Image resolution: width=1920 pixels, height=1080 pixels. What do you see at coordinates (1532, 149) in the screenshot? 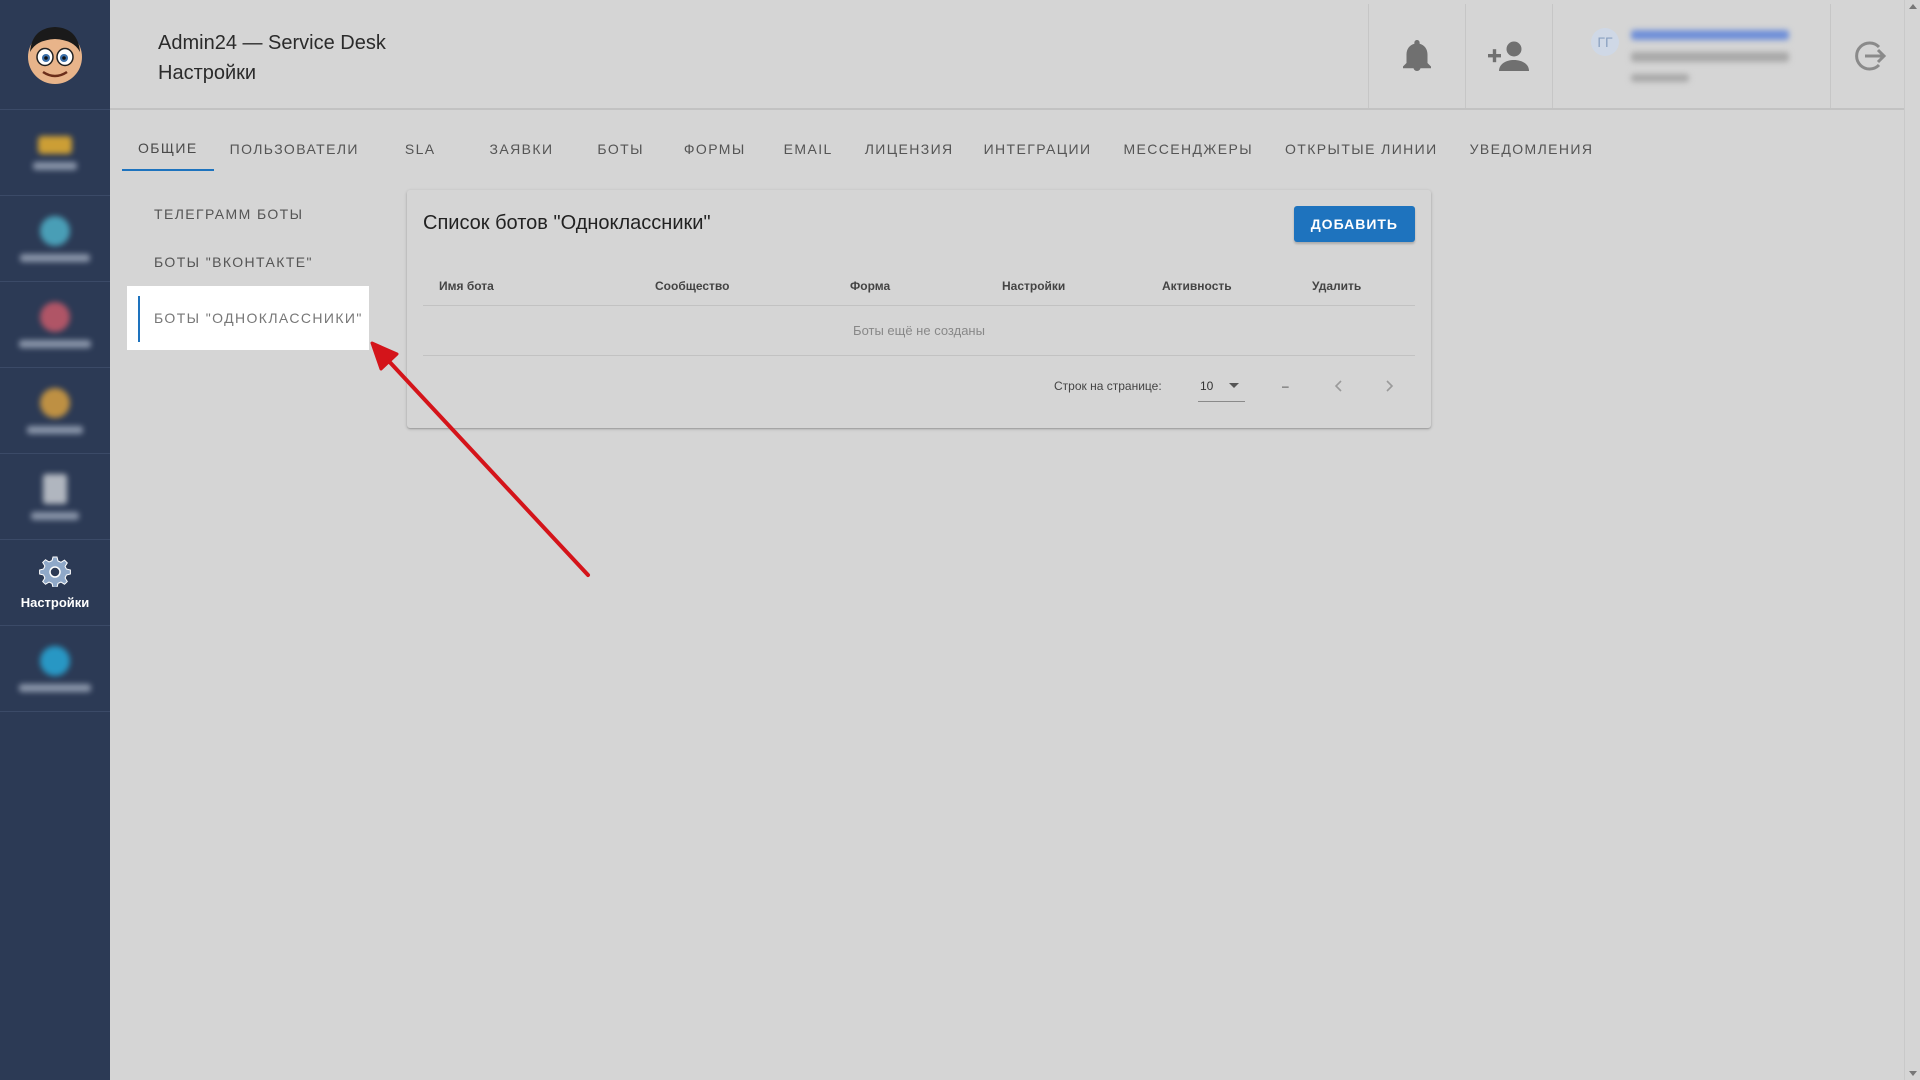
I see `tab-notifications: УВЕДОМЛЕНИЯ` at bounding box center [1532, 149].